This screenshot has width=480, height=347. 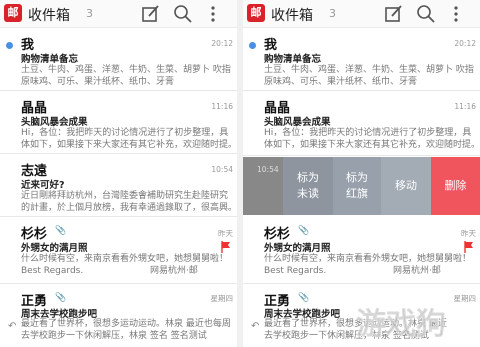 I want to click on mail-preview-line: 去学校跑步一下休闲解压，林泉 签名 签名测试, so click(x=114, y=336).